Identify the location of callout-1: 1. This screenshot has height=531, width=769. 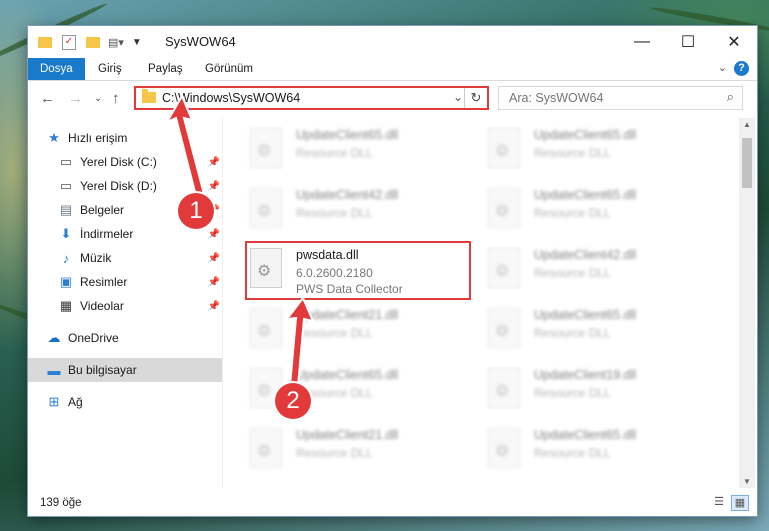
(196, 211).